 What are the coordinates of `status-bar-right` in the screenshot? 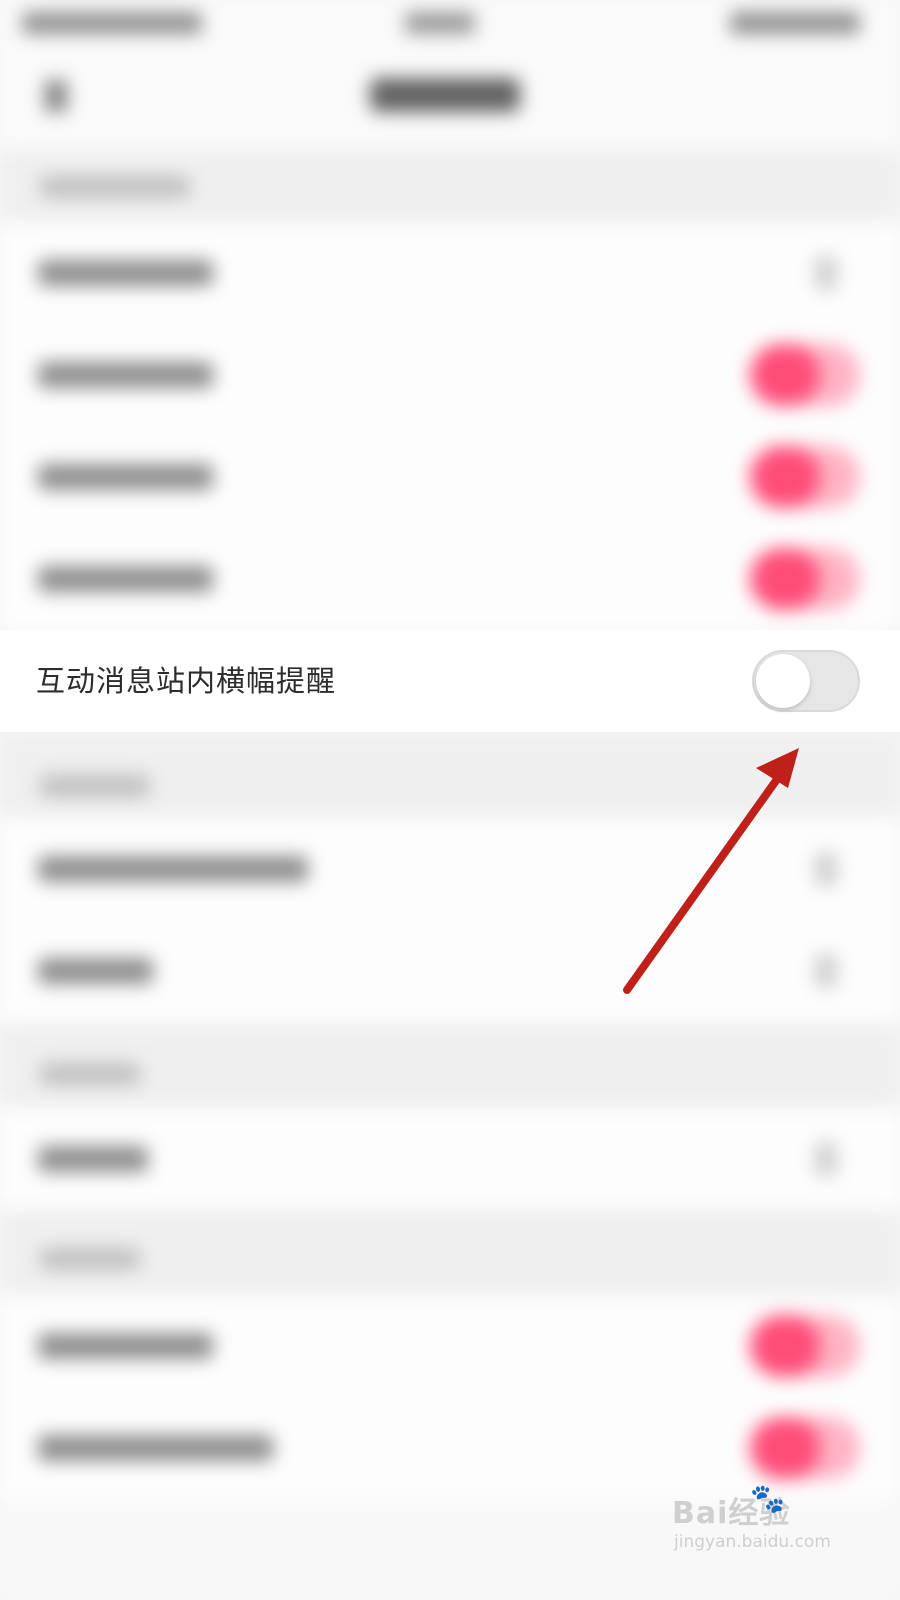 It's located at (795, 23).